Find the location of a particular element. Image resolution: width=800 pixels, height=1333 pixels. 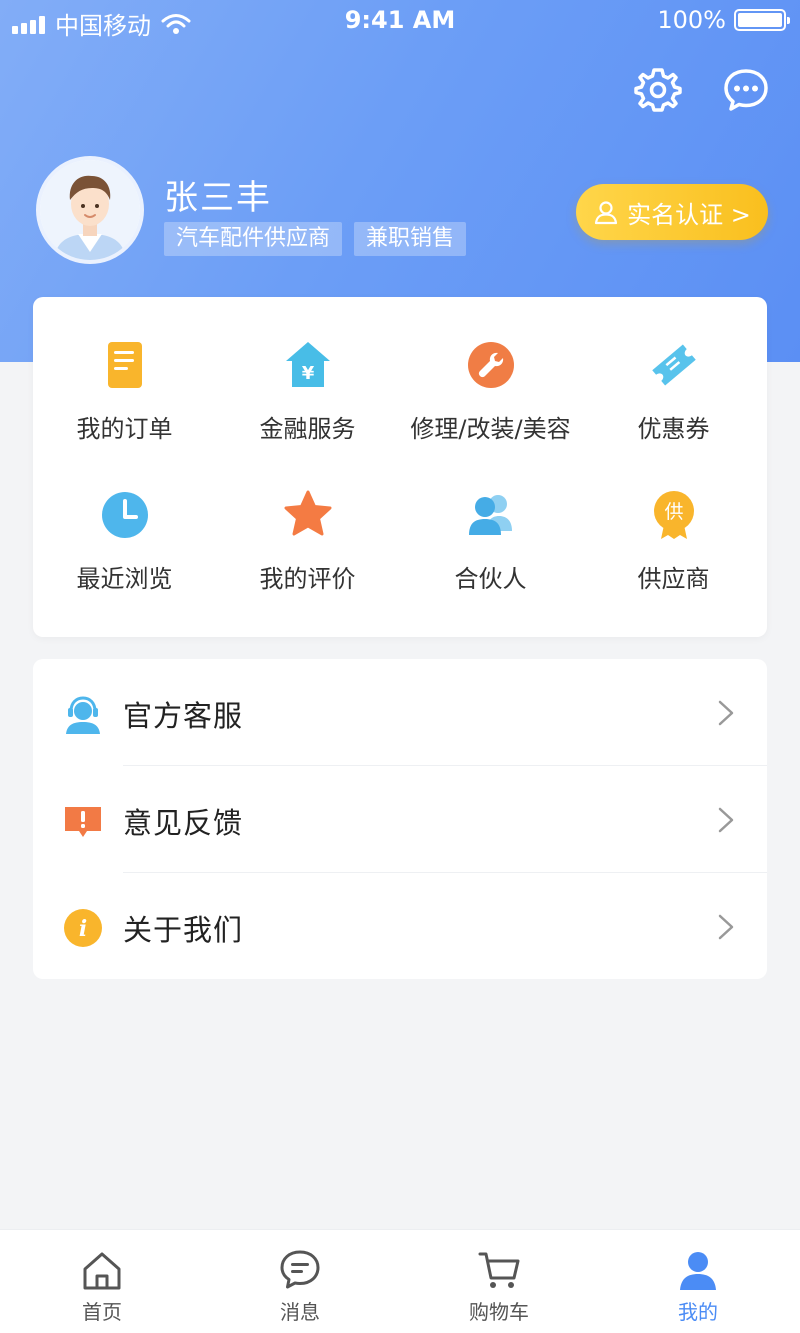

grid-item-coupon: 优惠券 is located at coordinates (673, 370).